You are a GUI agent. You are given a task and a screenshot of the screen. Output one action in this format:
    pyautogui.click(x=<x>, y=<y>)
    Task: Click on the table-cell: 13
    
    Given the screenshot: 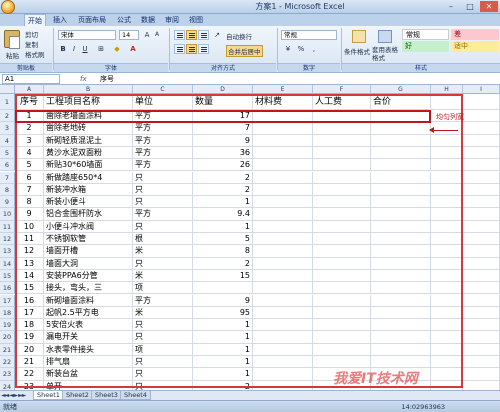 What is the action you would take?
    pyautogui.click(x=29, y=263)
    